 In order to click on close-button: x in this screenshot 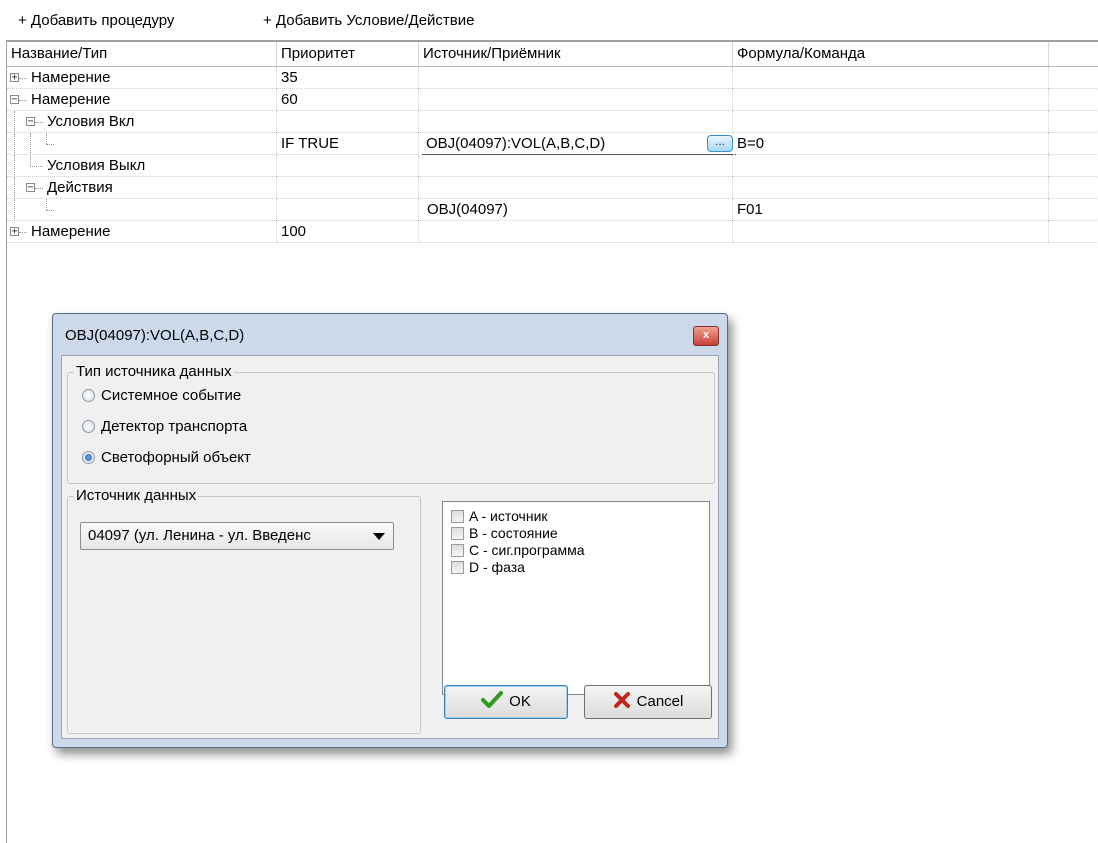, I will do `click(706, 336)`.